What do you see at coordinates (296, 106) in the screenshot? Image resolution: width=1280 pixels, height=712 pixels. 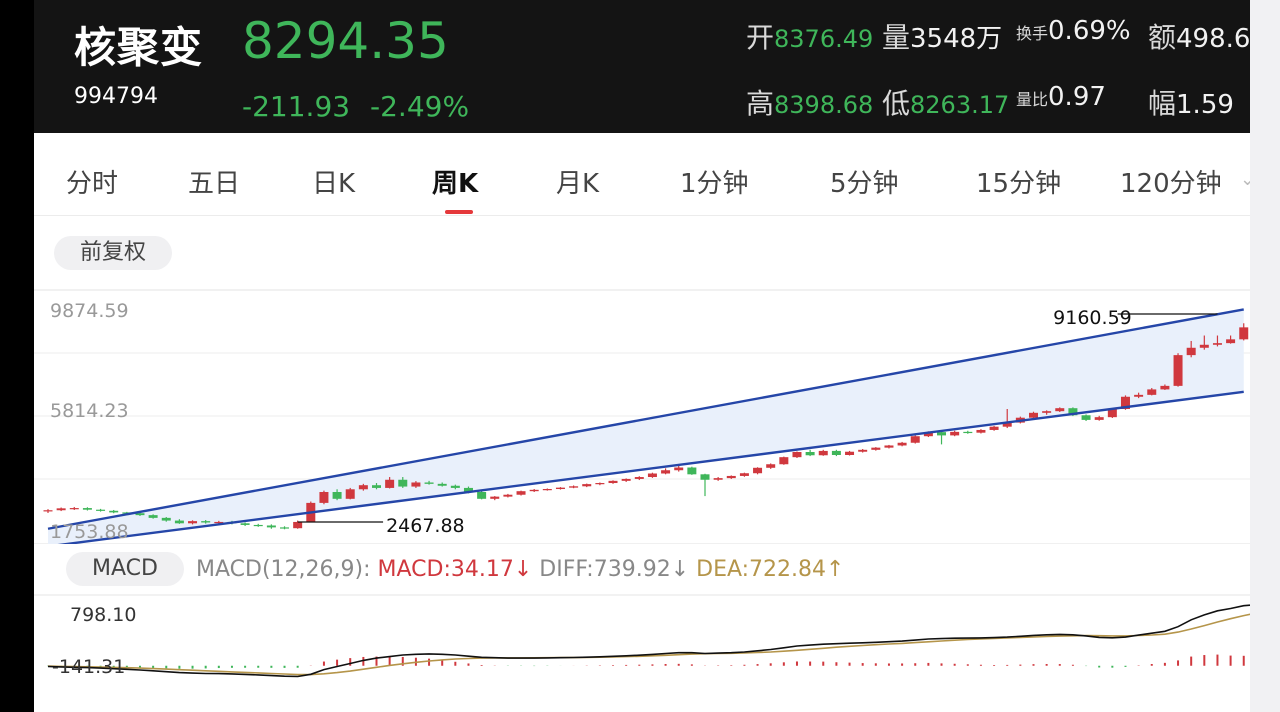 I see `price-change: -211.93` at bounding box center [296, 106].